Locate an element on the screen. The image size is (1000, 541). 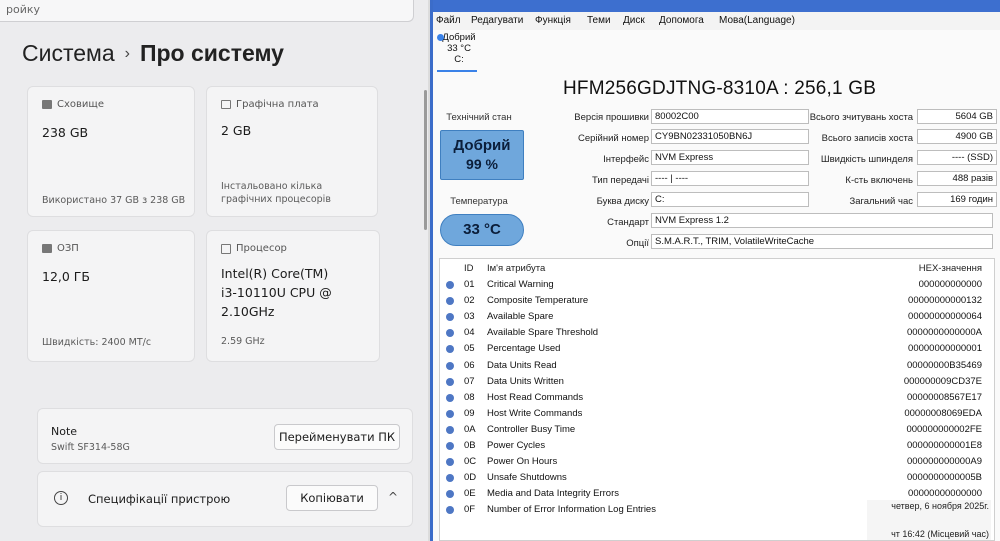
table-row: 0C Power On Hours 000000000000A9 is located at coordinates (717, 462).